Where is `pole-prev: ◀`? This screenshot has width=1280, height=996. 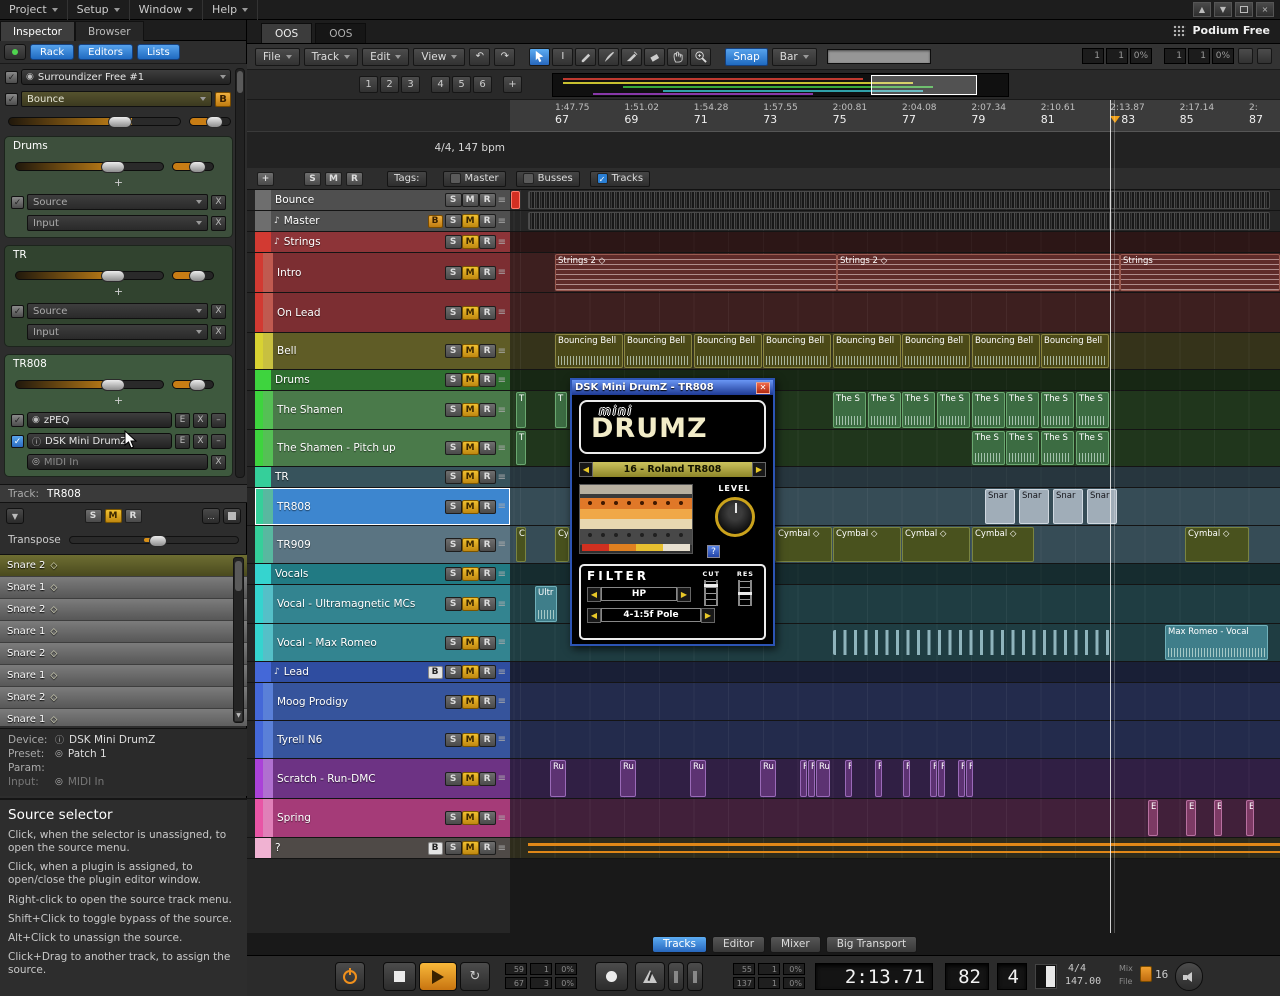
pole-prev: ◀ is located at coordinates (594, 615).